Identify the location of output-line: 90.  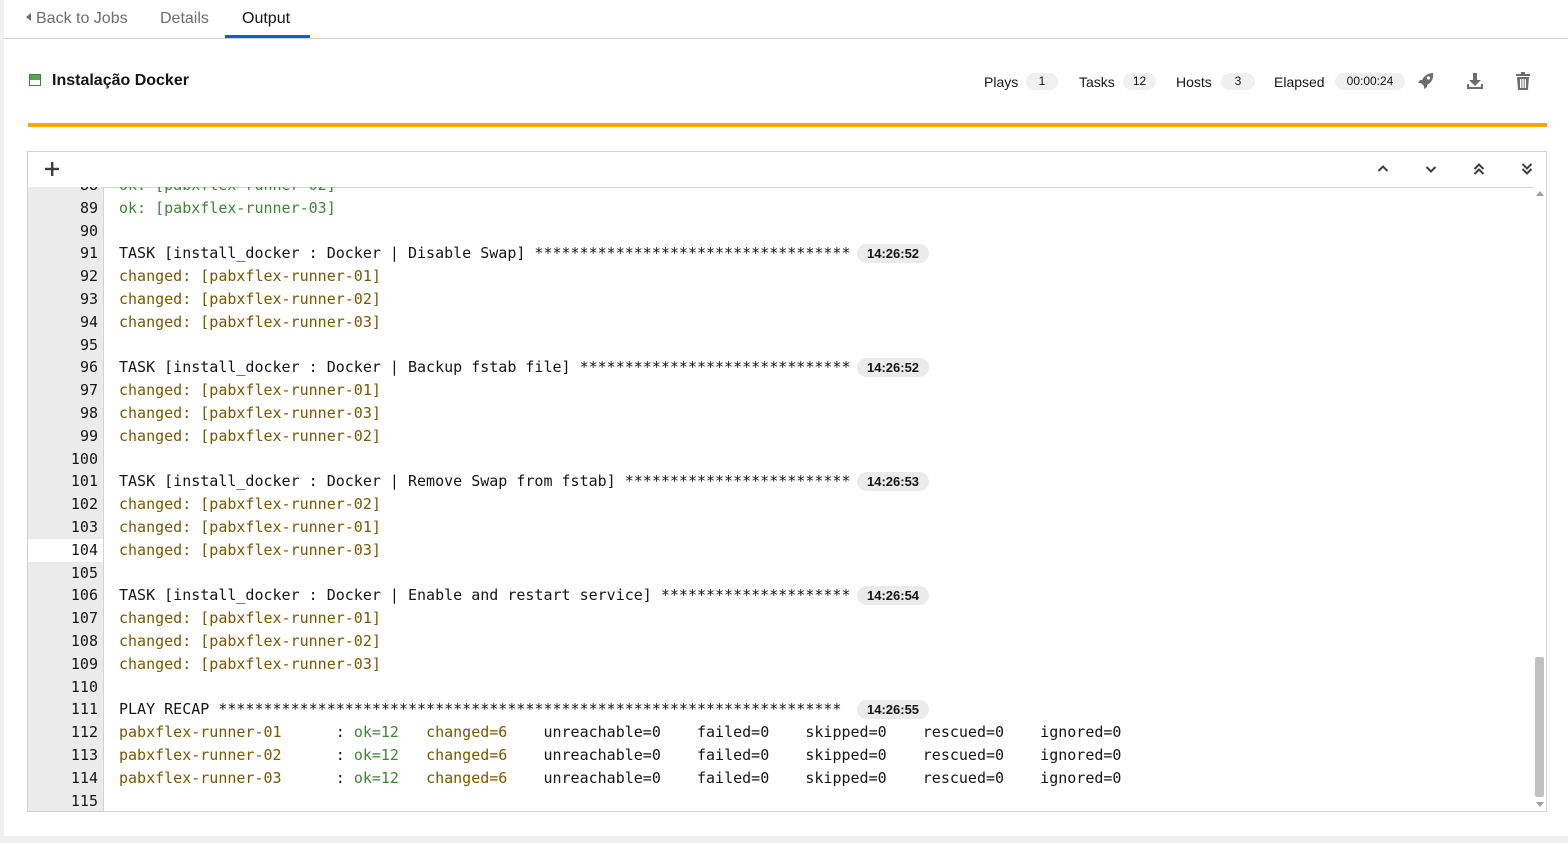
(780, 231).